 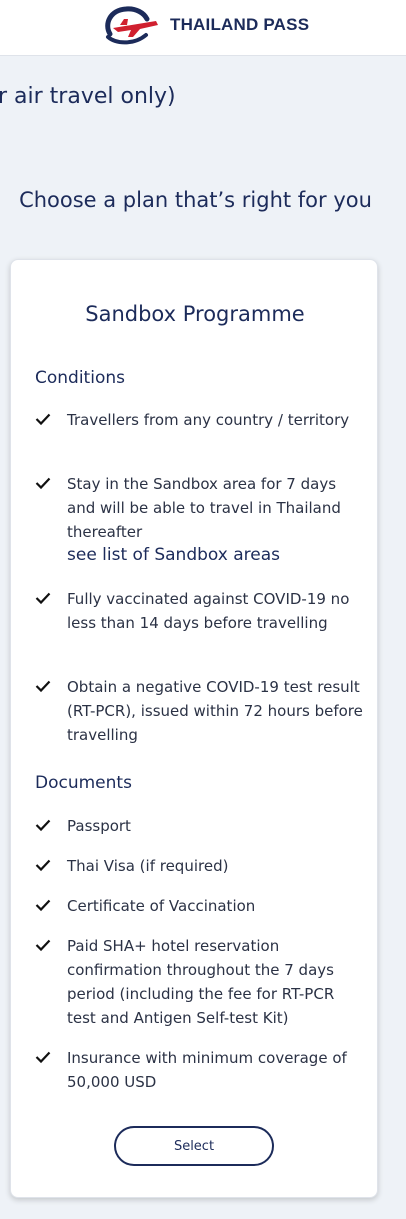 I want to click on brand-name: THAILAND PASS, so click(x=240, y=24).